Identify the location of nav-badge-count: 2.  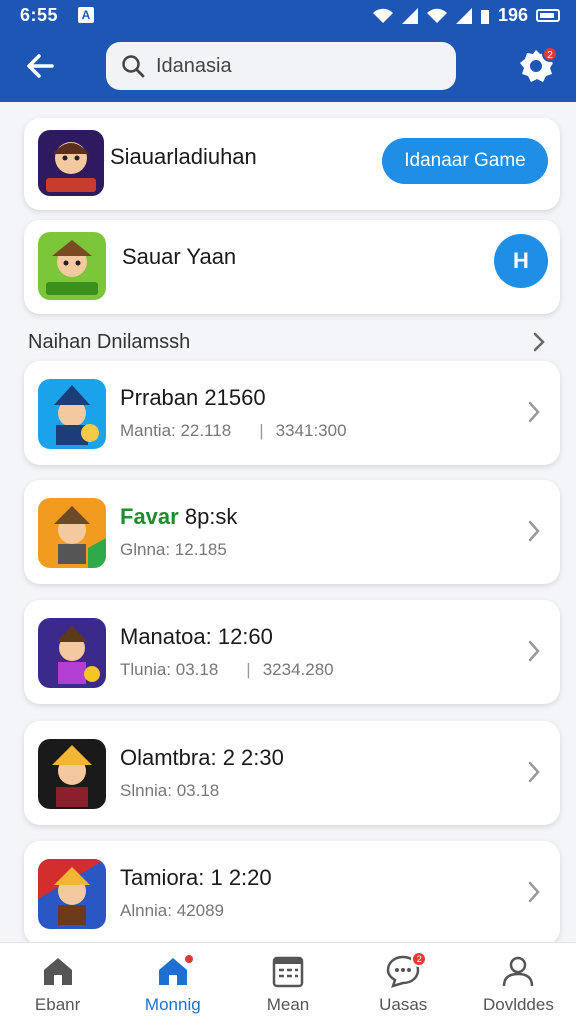
(419, 959).